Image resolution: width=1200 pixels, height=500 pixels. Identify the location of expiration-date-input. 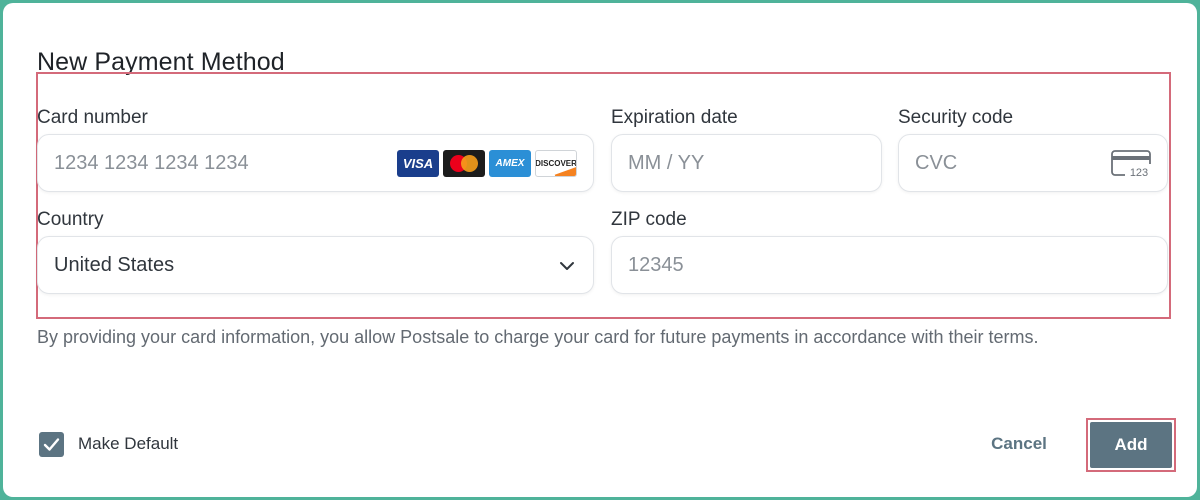
(748, 163).